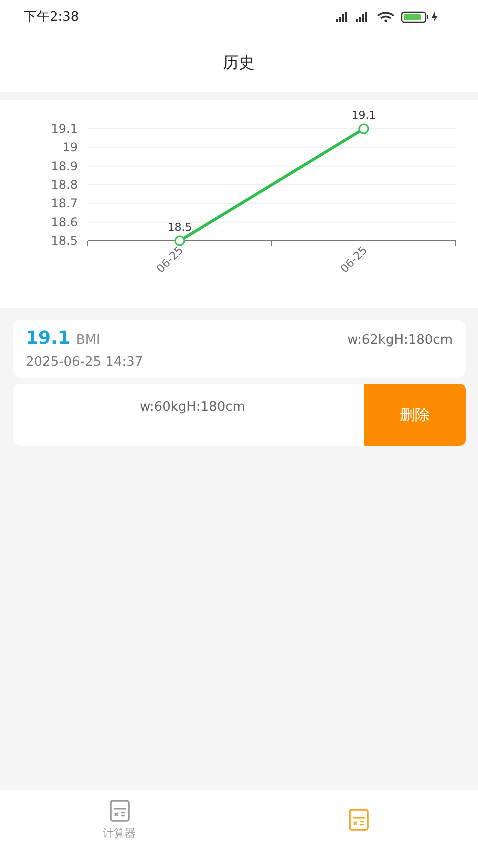  What do you see at coordinates (239, 63) in the screenshot?
I see `page-title: 历史` at bounding box center [239, 63].